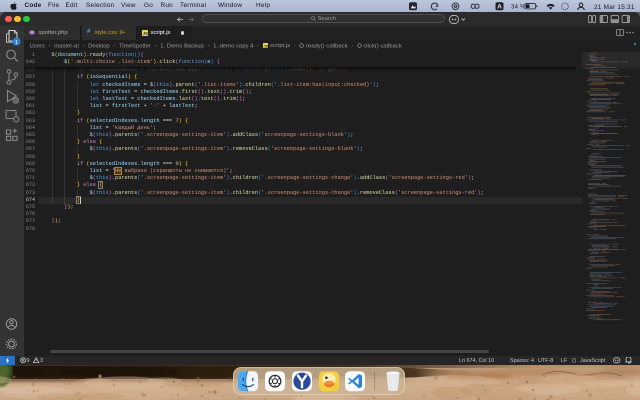  Describe the element at coordinates (499, 6) in the screenshot. I see `svg-text: A` at that location.